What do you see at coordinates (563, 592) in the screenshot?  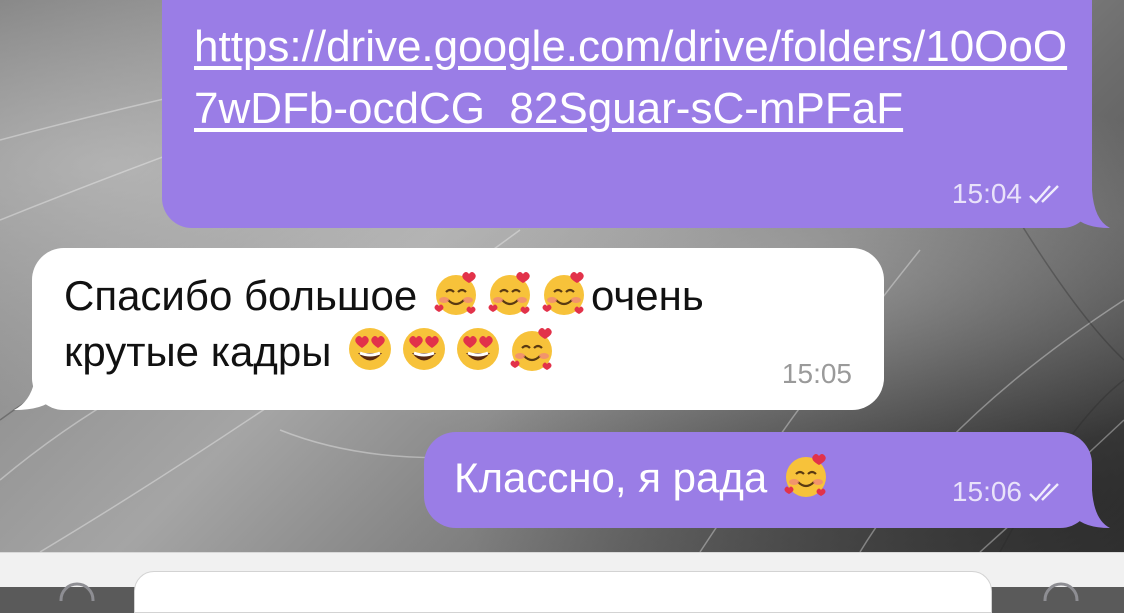 I see `message-input` at bounding box center [563, 592].